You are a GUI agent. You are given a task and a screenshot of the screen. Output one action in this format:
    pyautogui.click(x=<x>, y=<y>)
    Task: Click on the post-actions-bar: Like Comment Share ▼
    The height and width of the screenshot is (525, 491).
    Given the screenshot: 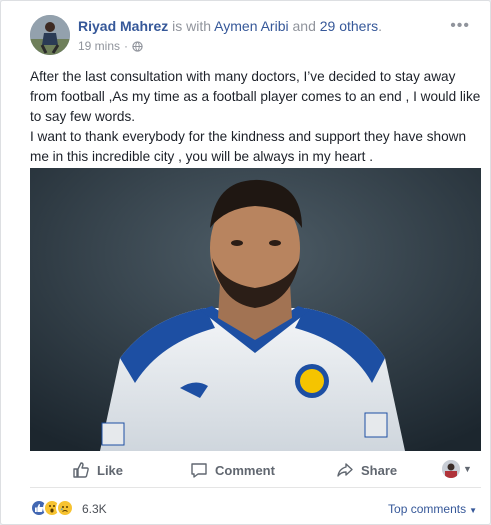 What is the action you would take?
    pyautogui.click(x=255, y=470)
    